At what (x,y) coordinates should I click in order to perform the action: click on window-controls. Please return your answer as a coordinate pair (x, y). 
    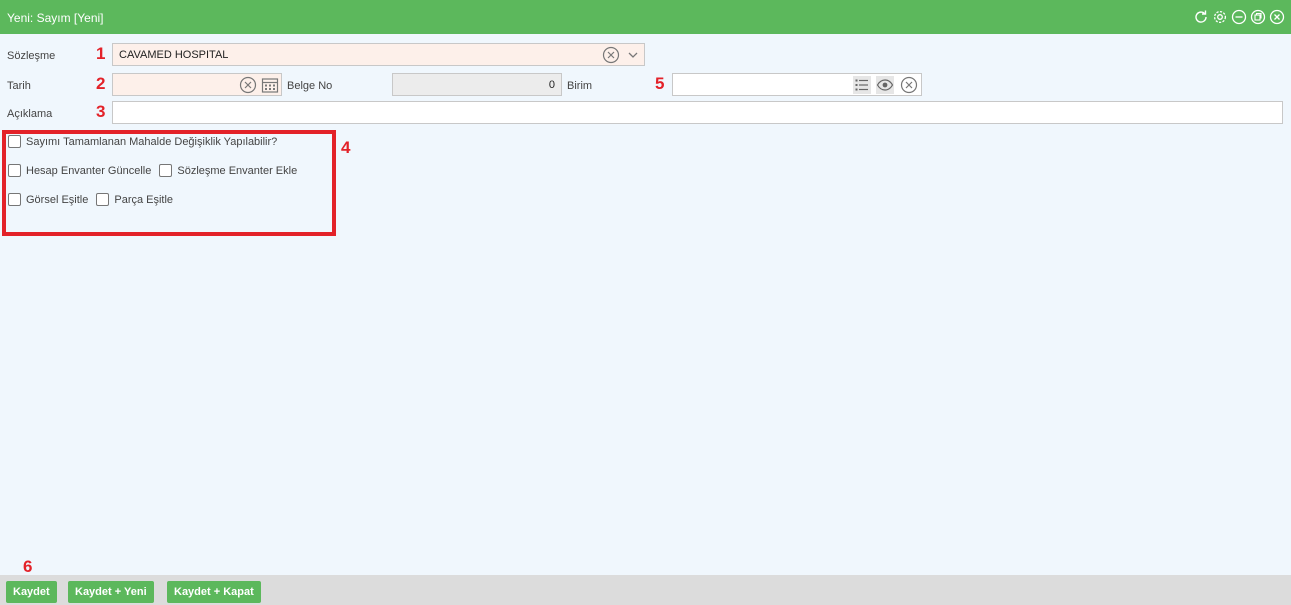
    Looking at the image, I should click on (1239, 17).